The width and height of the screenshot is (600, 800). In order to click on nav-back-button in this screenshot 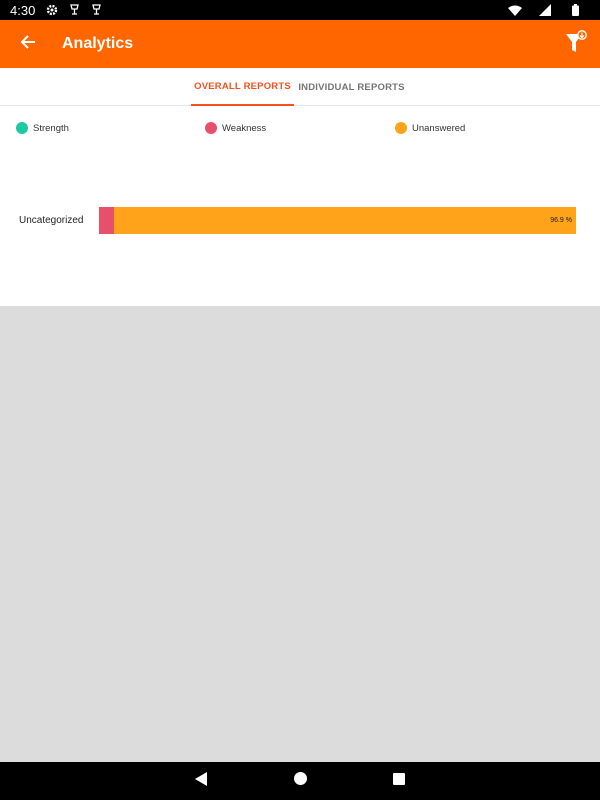, I will do `click(201, 781)`.